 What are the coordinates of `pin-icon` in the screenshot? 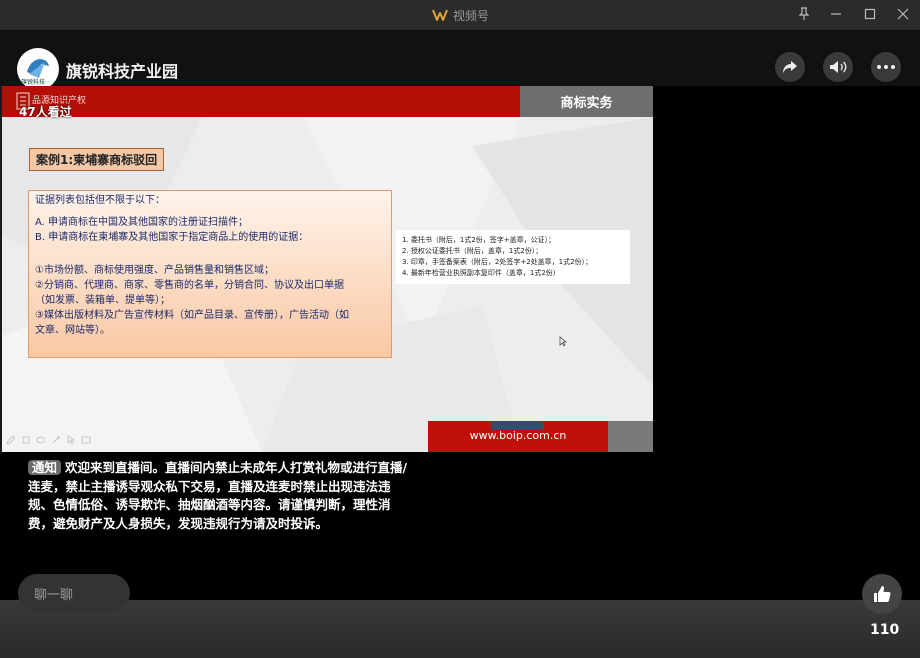 It's located at (804, 13).